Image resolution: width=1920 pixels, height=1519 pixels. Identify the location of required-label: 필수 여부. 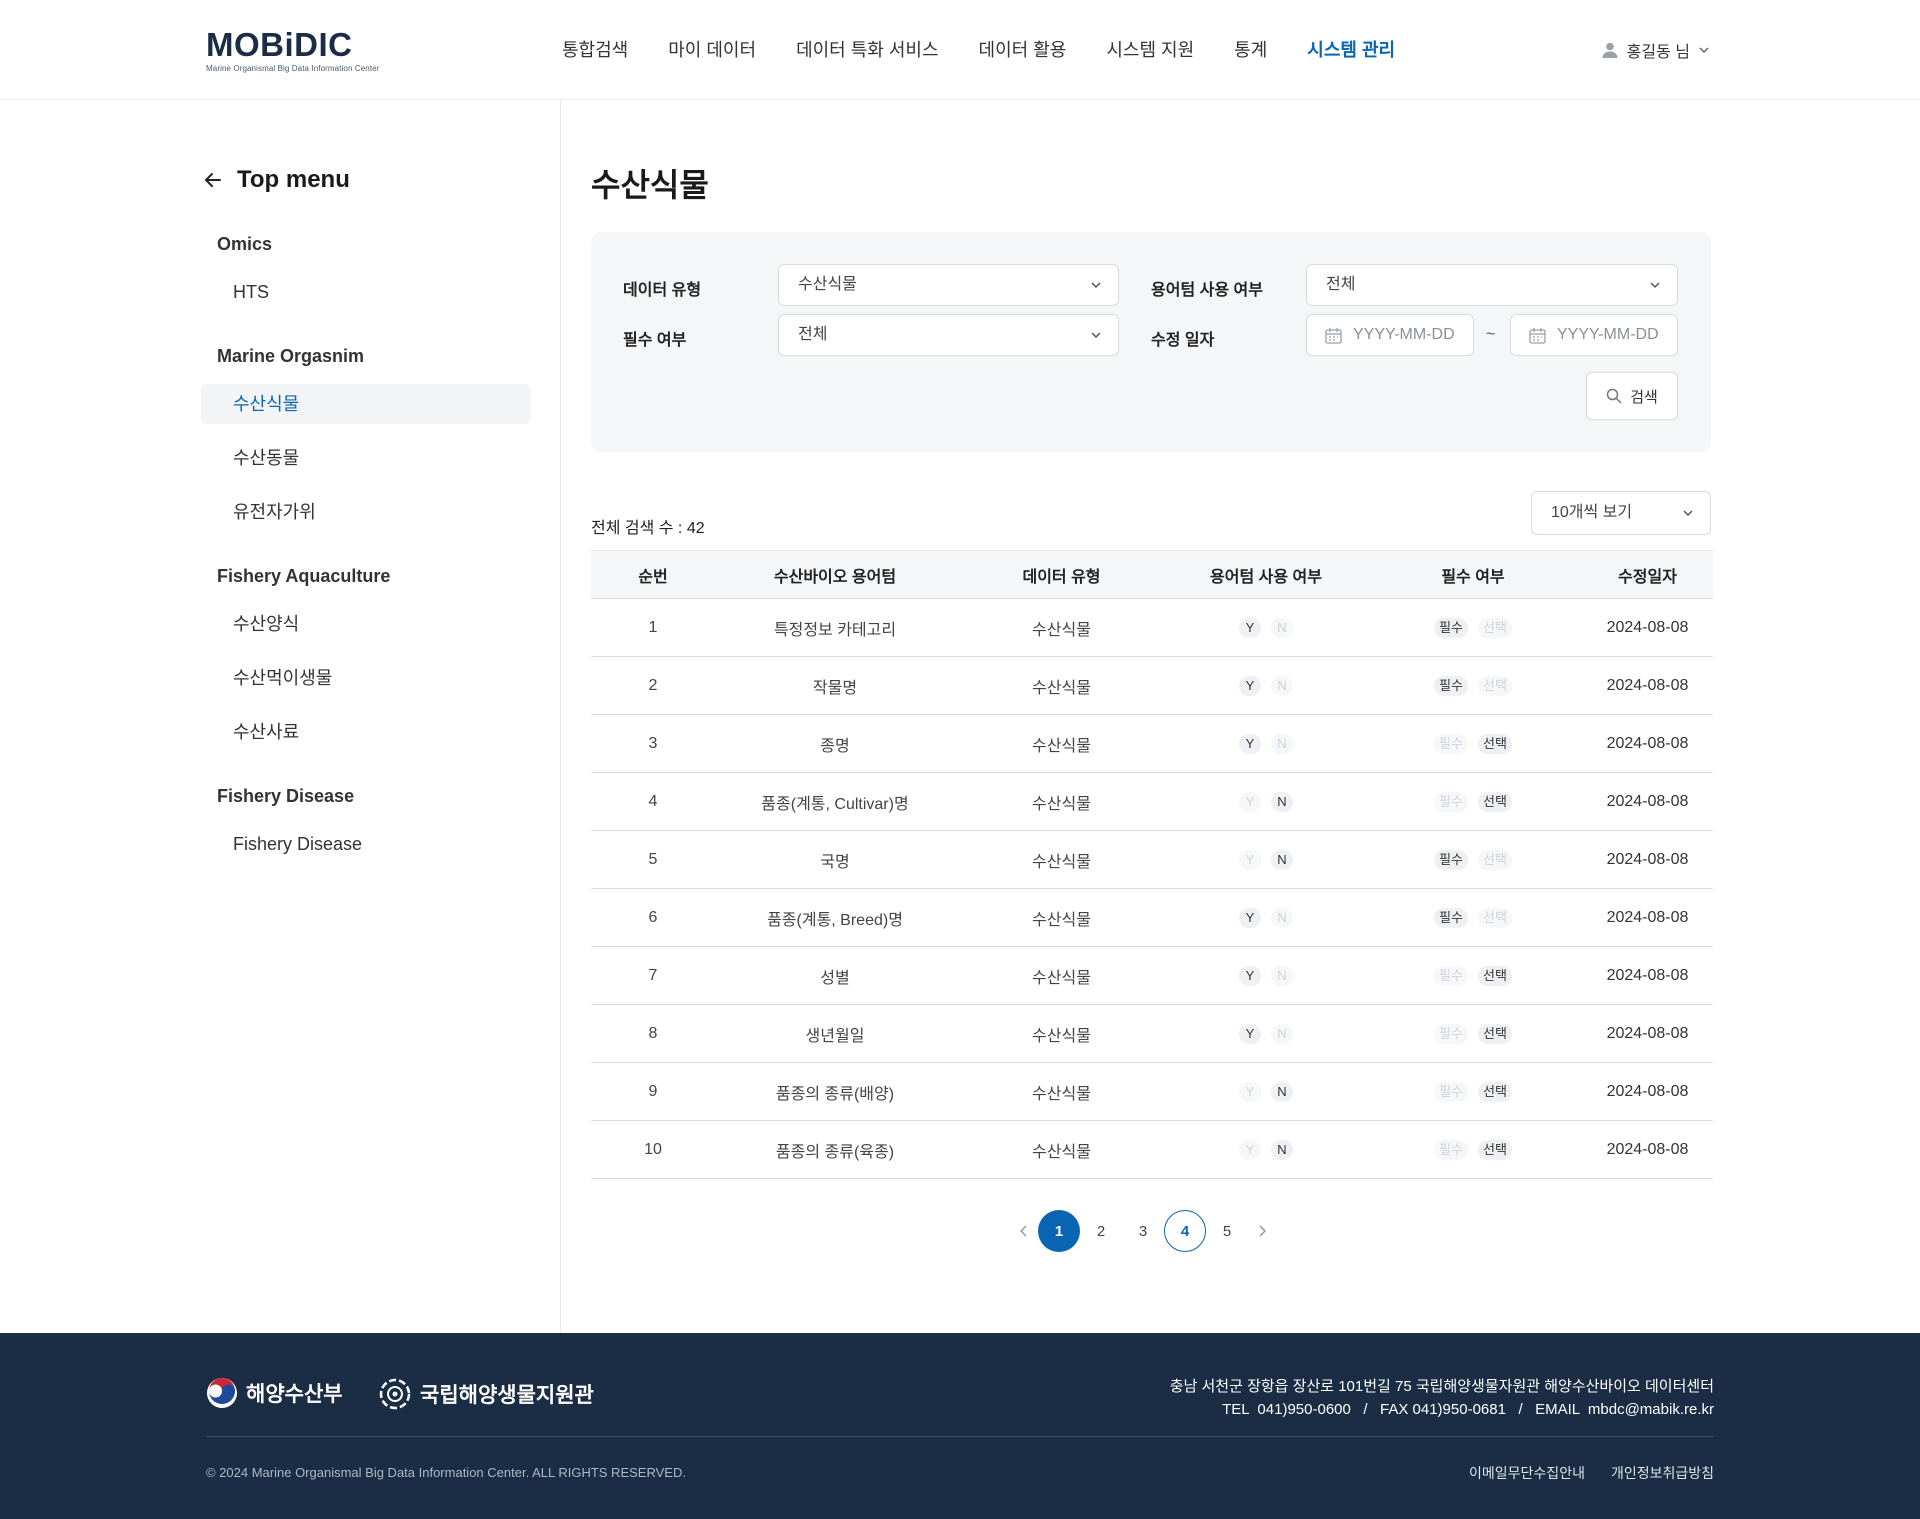
(655, 340).